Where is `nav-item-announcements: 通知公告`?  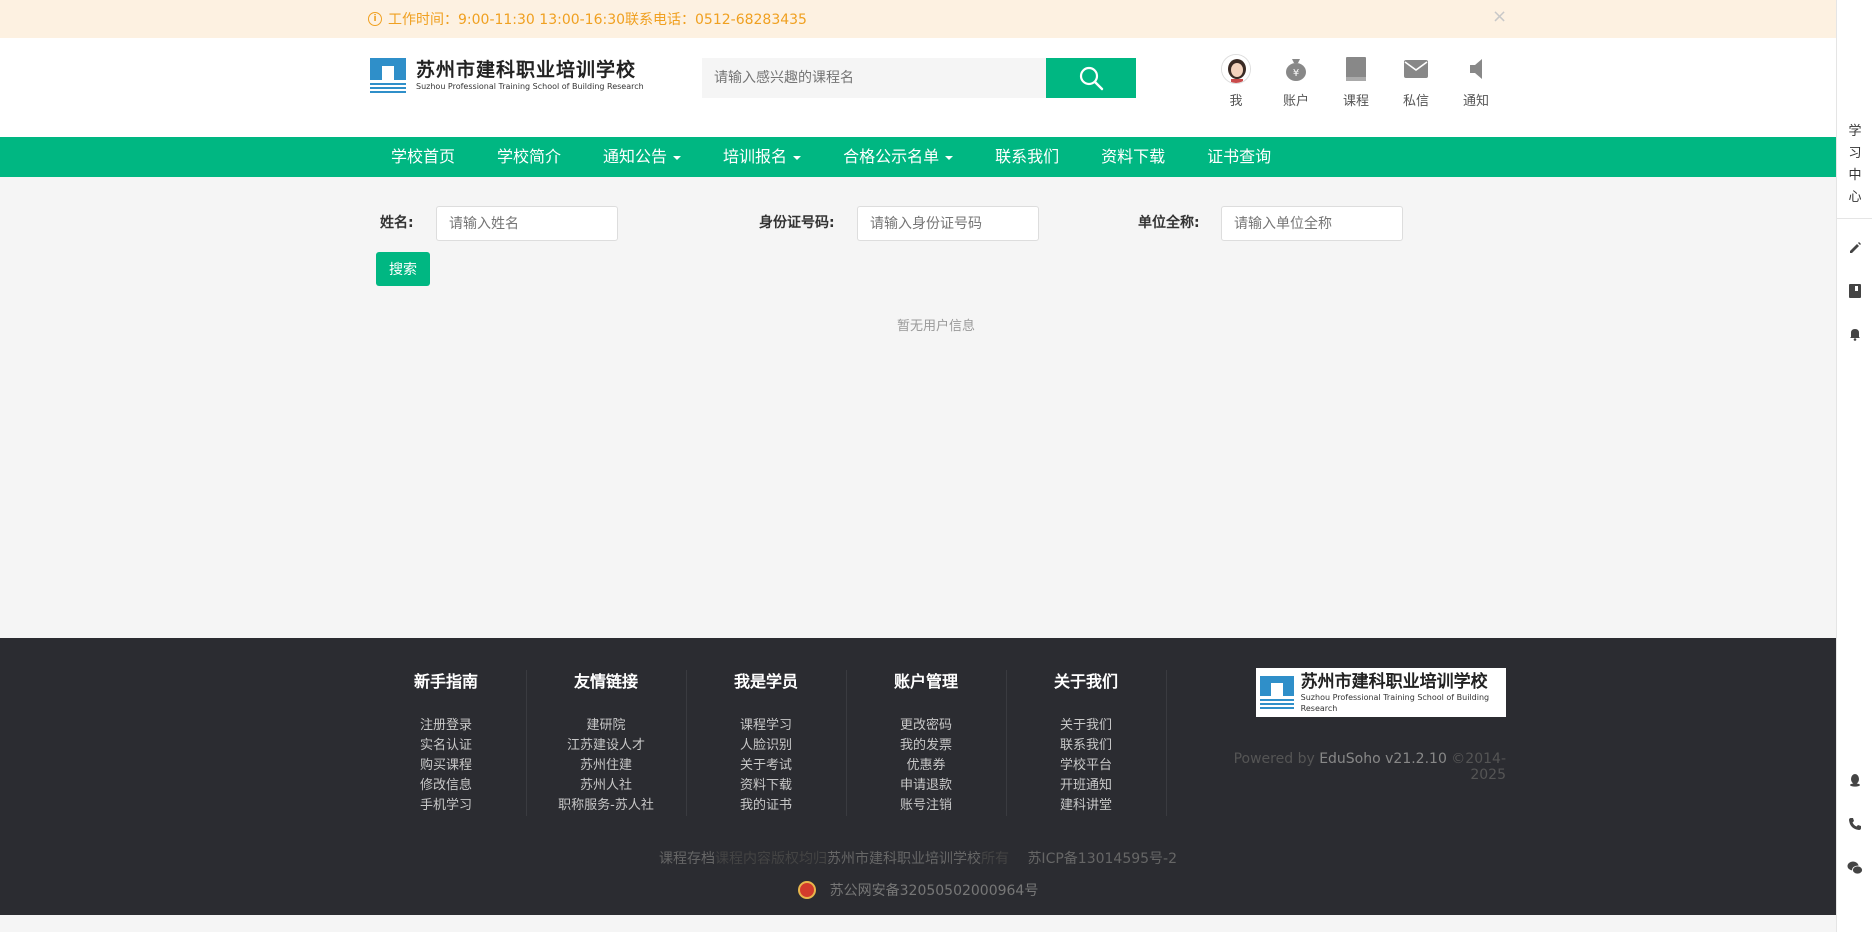 nav-item-announcements: 通知公告 is located at coordinates (642, 157).